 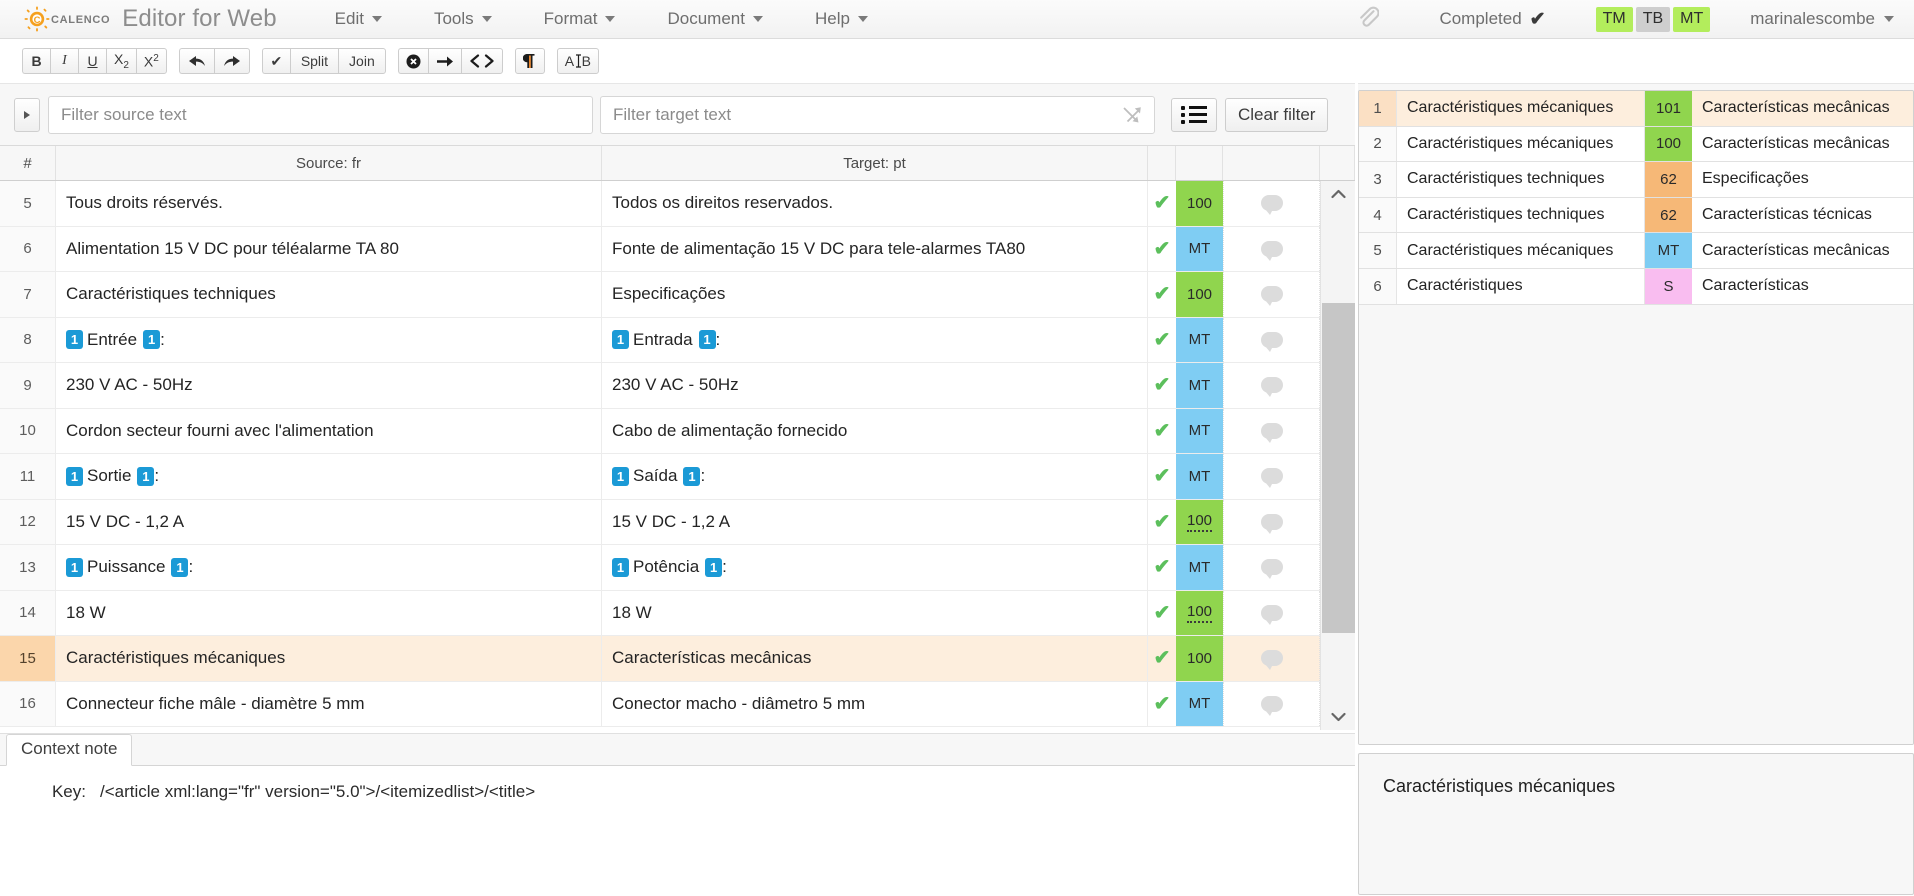 I want to click on filter-target-input, so click(x=877, y=114).